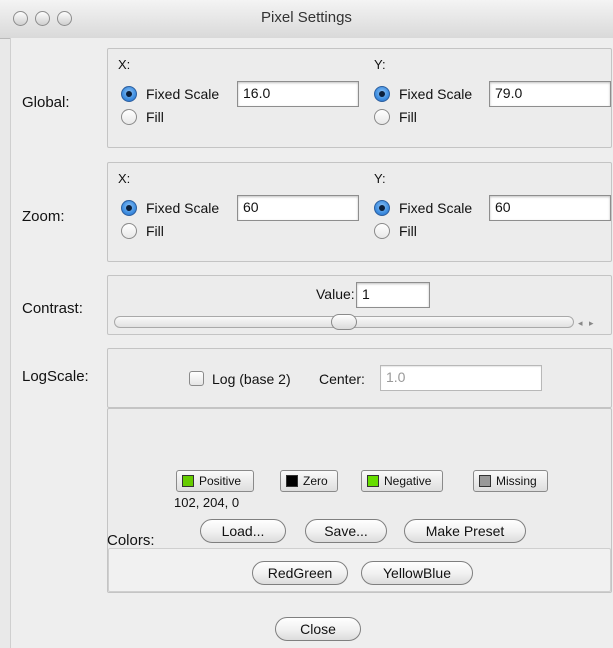 Image resolution: width=613 pixels, height=648 pixels. Describe the element at coordinates (129, 231) in the screenshot. I see `zoom-x-fill-radio` at that location.